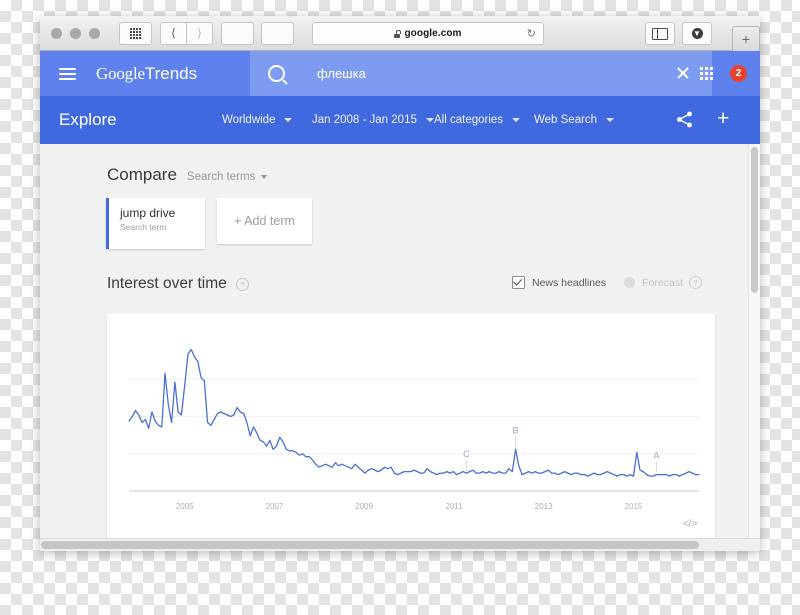 The height and width of the screenshot is (615, 800). Describe the element at coordinates (516, 430) in the screenshot. I see `news-marker-label: B` at that location.